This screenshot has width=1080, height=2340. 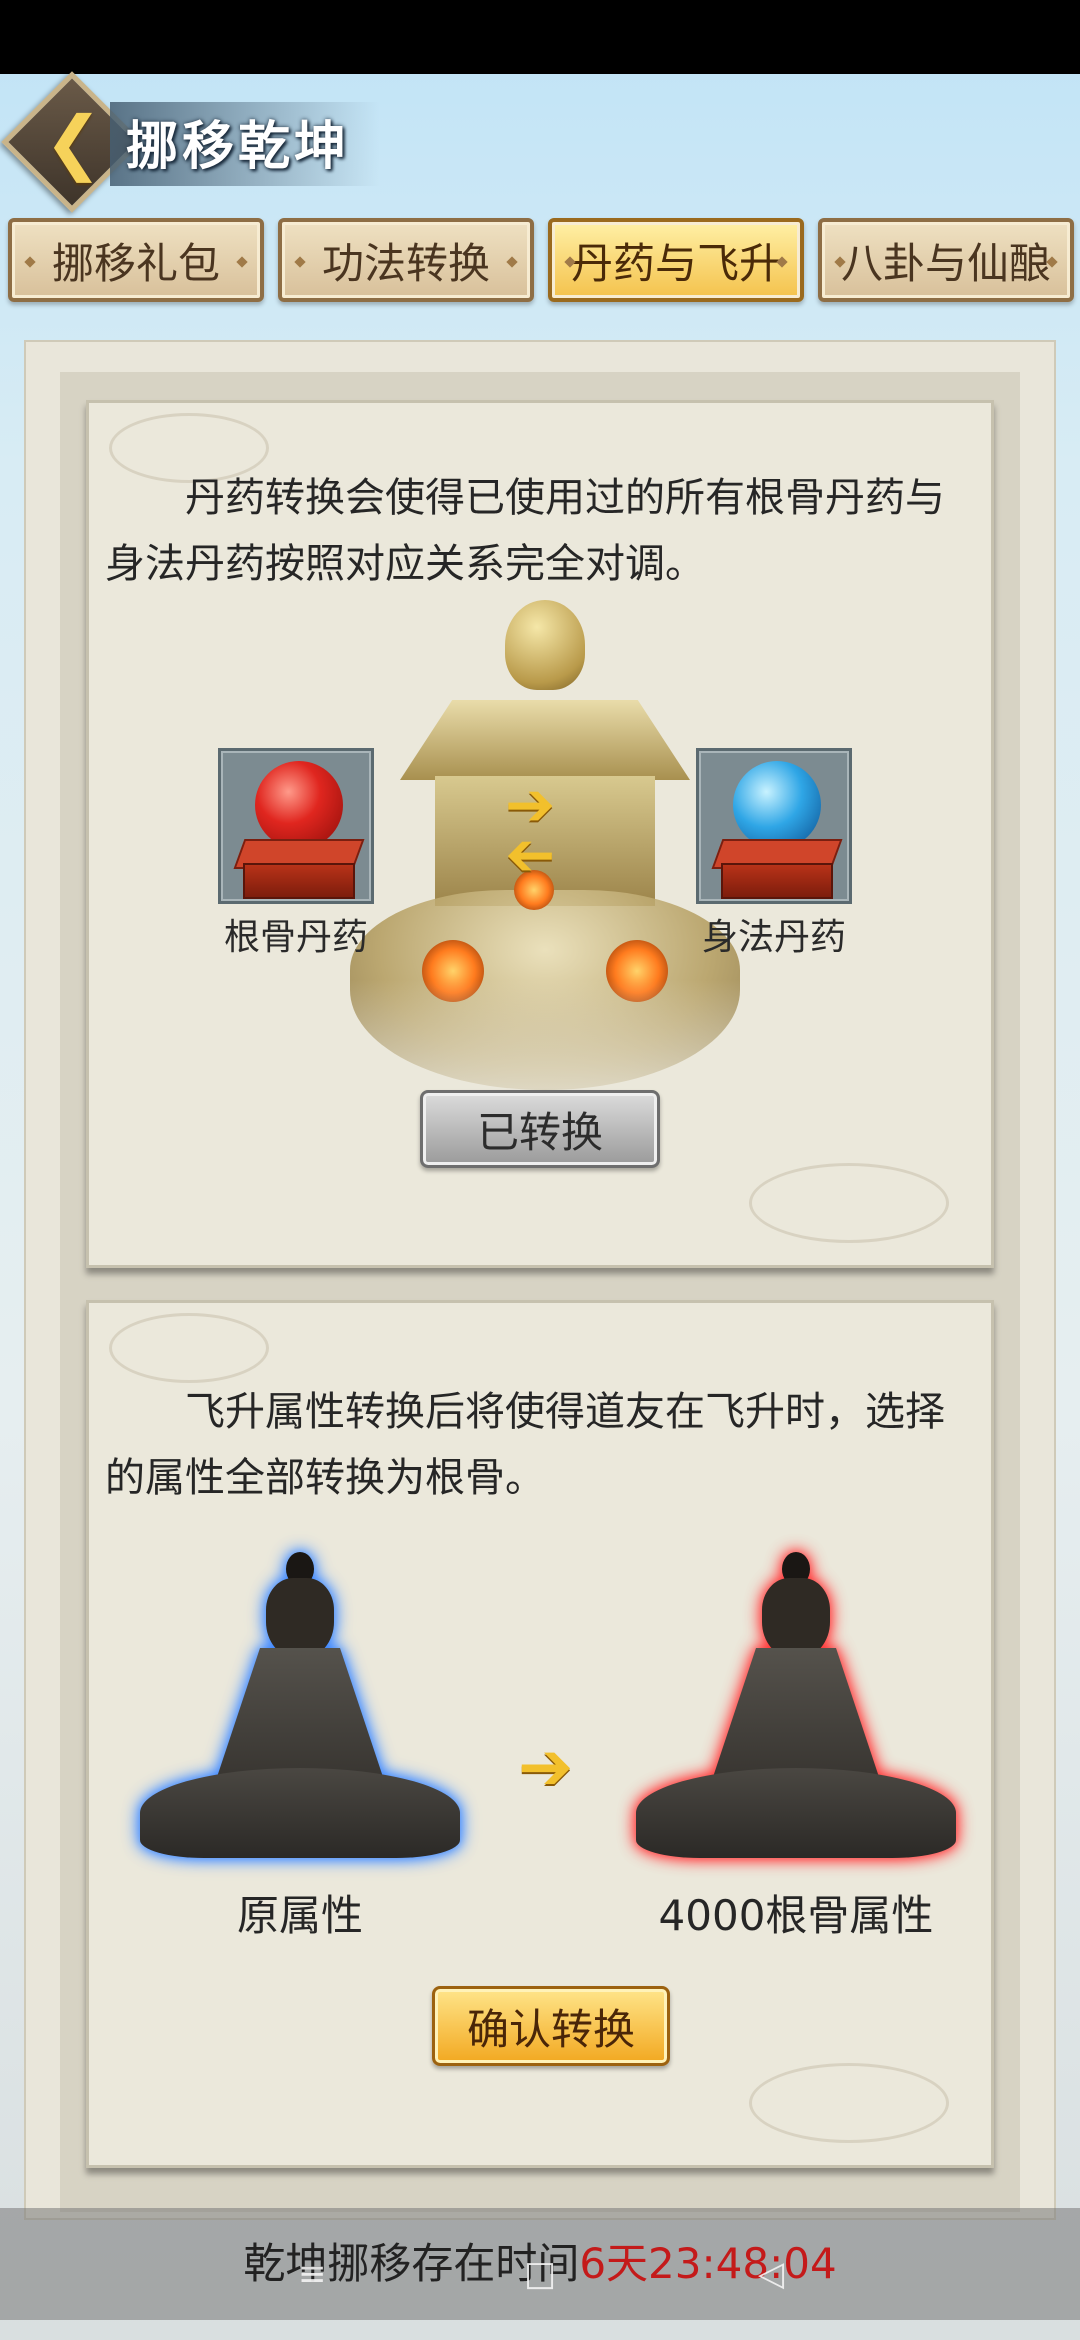 I want to click on confirm-convert-button: 确认转换, so click(x=551, y=2026).